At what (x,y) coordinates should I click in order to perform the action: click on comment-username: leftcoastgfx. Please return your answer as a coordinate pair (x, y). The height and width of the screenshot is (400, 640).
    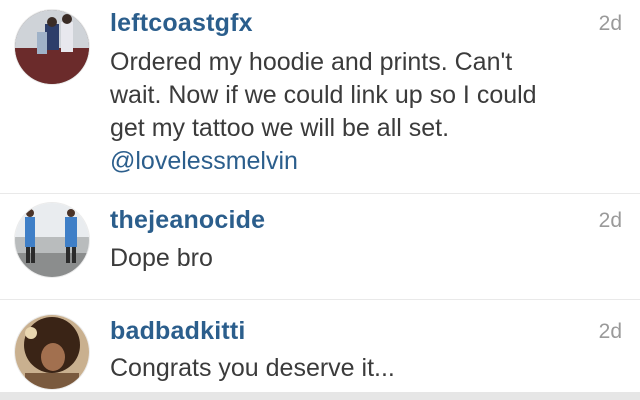
    Looking at the image, I should click on (181, 23).